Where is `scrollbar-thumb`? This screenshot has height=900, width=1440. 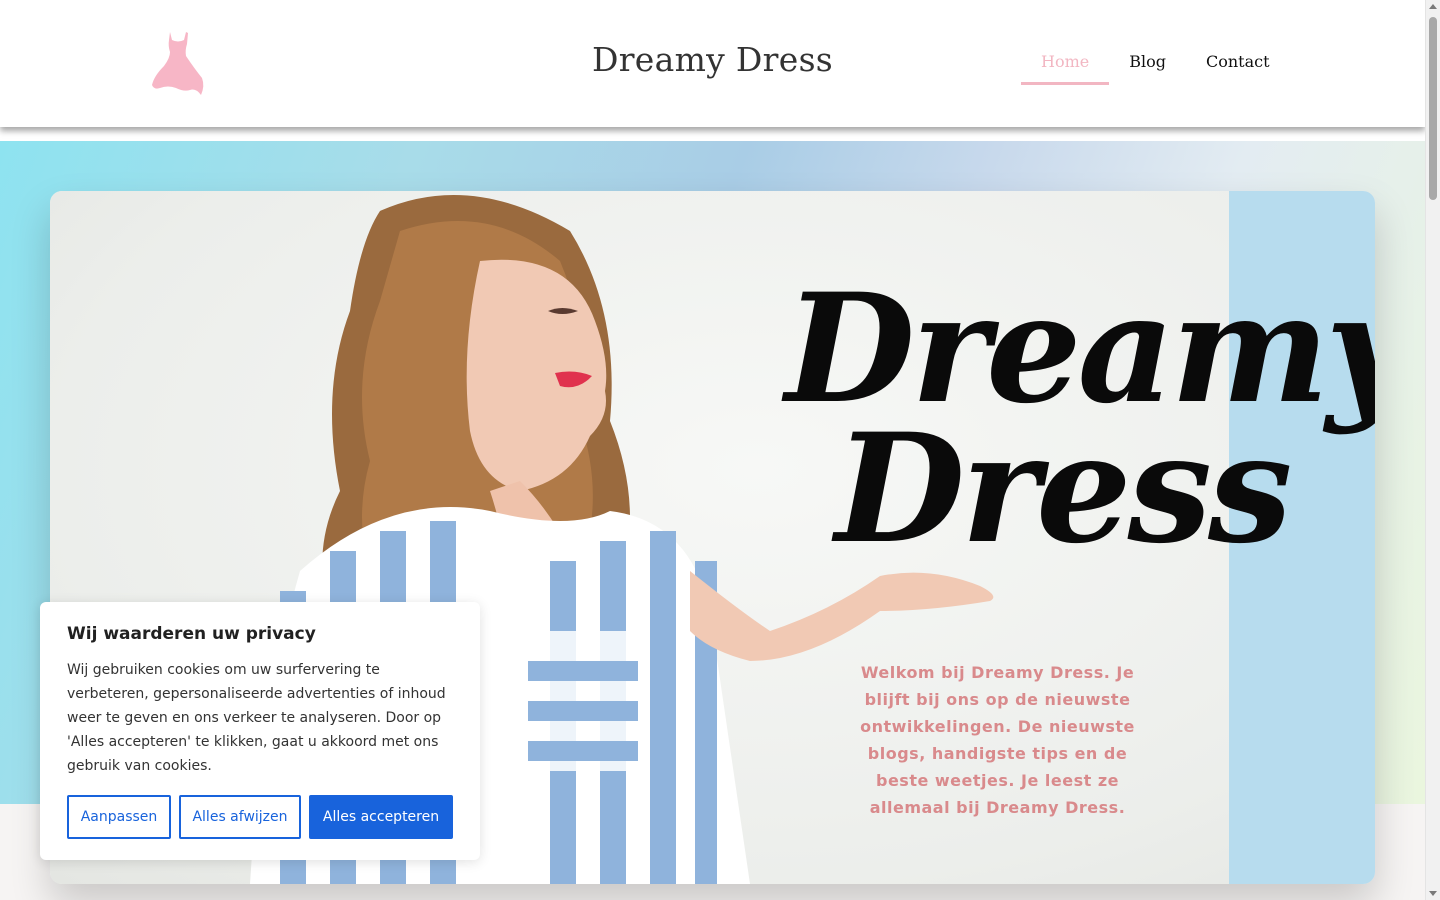 scrollbar-thumb is located at coordinates (1433, 108).